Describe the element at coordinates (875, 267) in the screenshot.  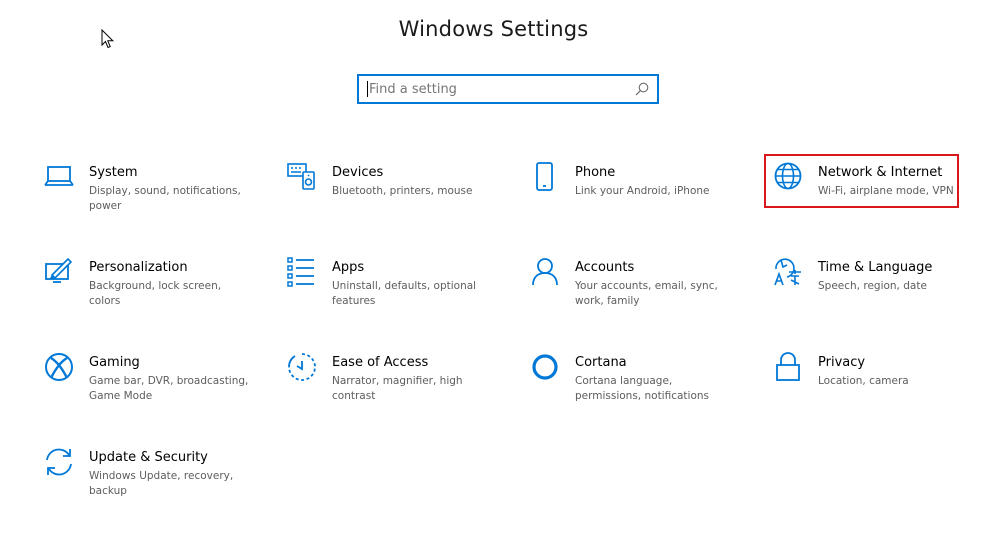
I see `tile-label: Time & Language` at that location.